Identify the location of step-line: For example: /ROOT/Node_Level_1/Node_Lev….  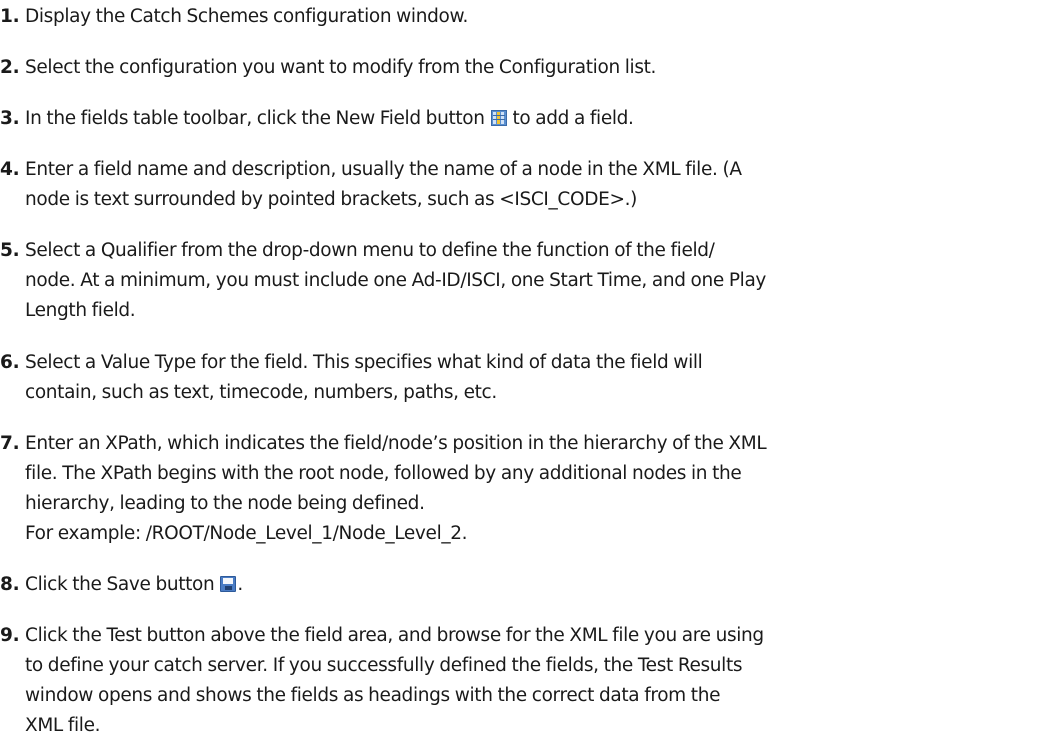
(246, 533).